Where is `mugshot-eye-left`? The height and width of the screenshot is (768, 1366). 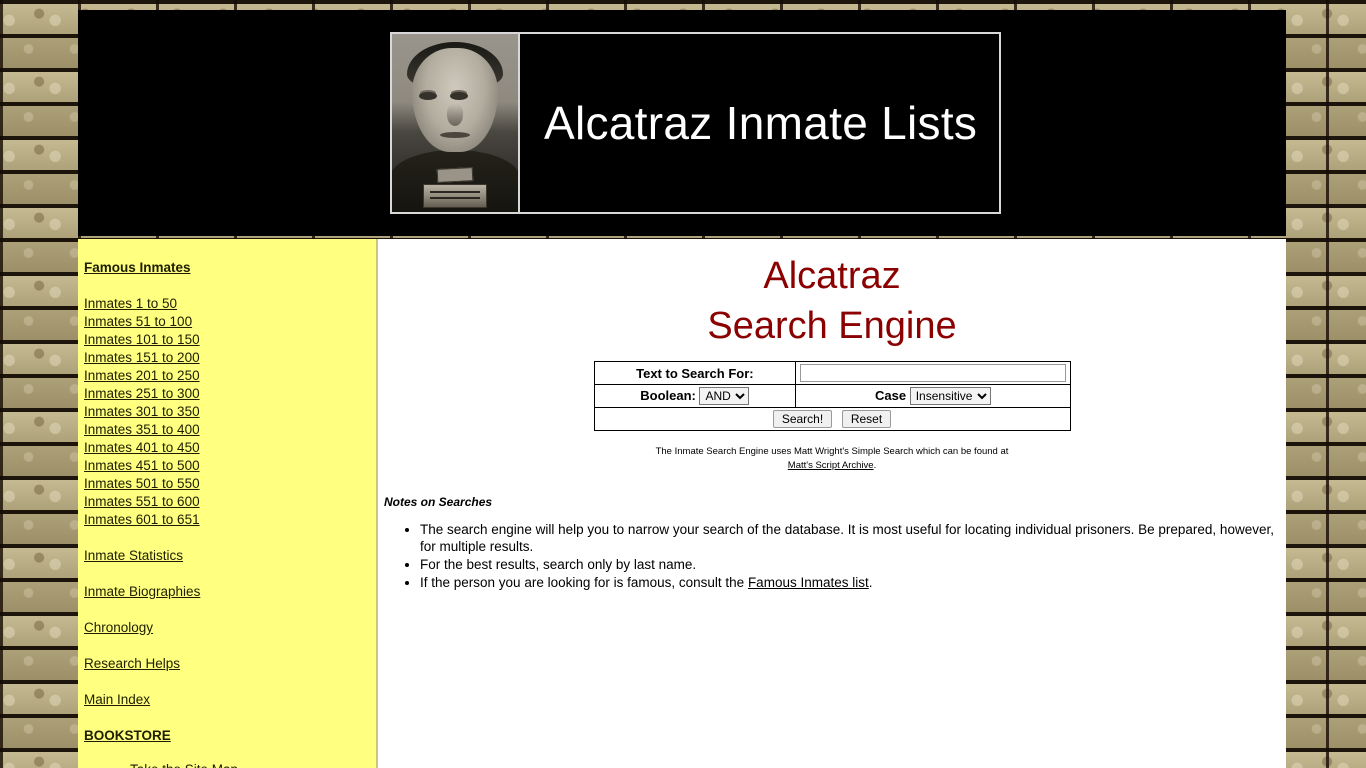
mugshot-eye-left is located at coordinates (428, 96).